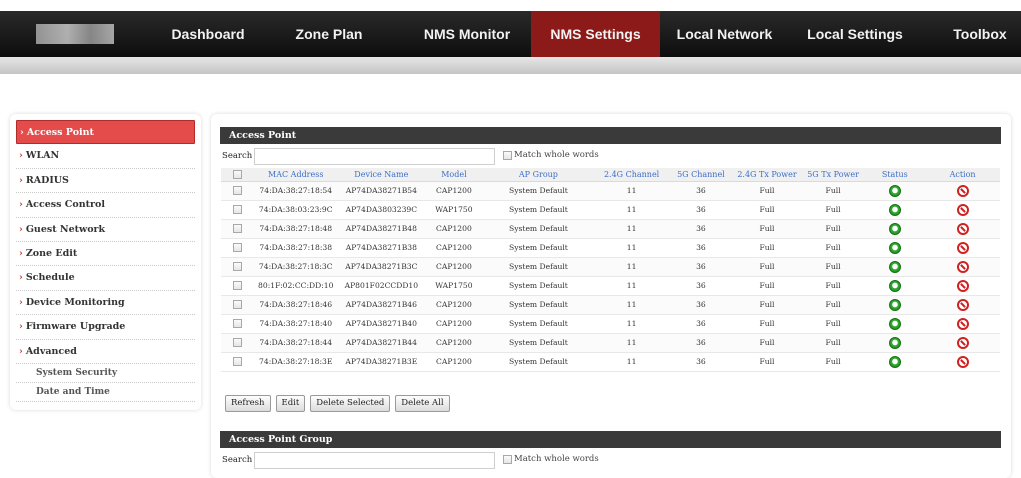 The width and height of the screenshot is (1021, 478). Describe the element at coordinates (454, 175) in the screenshot. I see `column-header: Model` at that location.